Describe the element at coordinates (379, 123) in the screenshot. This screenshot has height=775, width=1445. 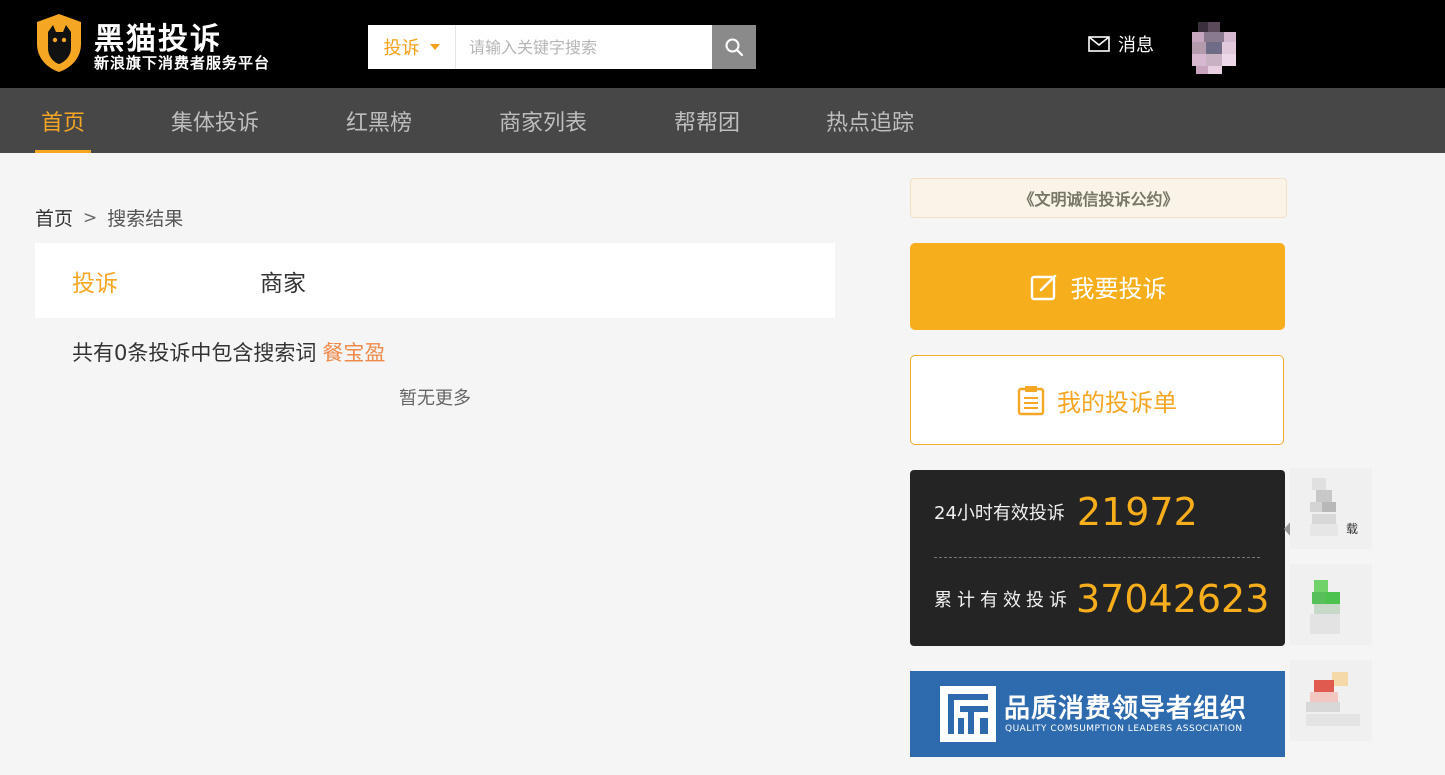
I see `nav-item-label: 红黑榜` at that location.